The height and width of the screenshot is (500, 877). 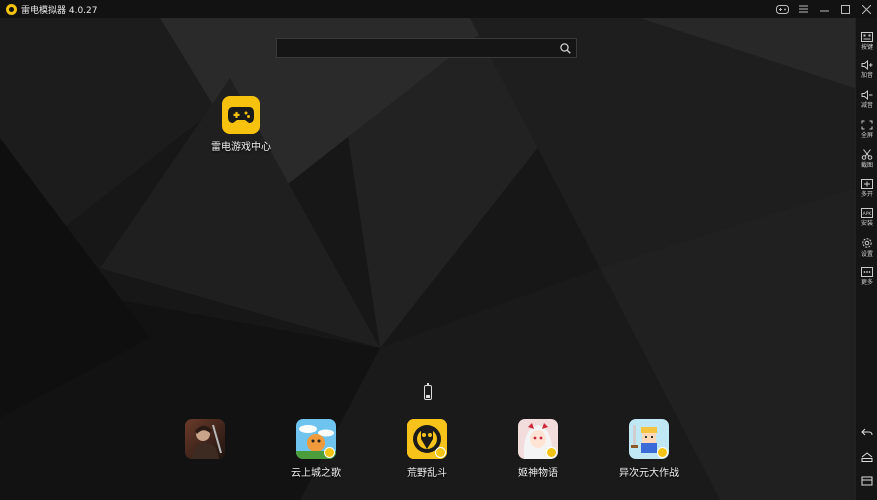 I want to click on tool-volume-down: 减音, so click(x=866, y=99).